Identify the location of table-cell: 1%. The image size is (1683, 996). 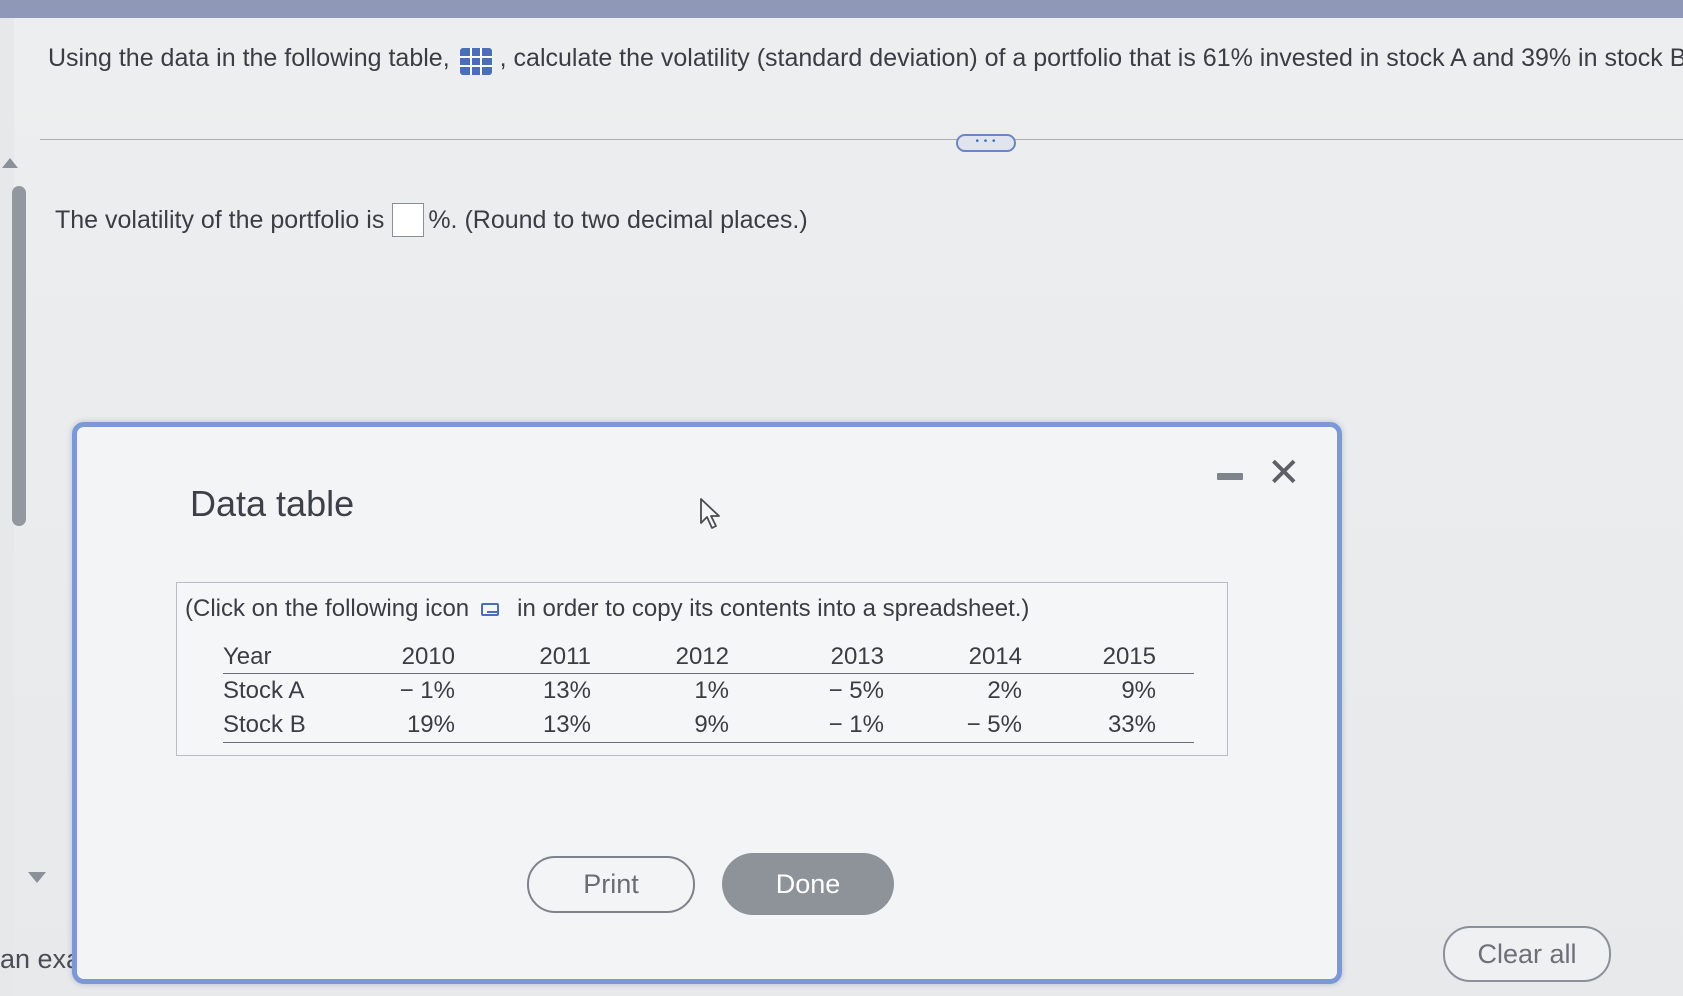
(711, 690).